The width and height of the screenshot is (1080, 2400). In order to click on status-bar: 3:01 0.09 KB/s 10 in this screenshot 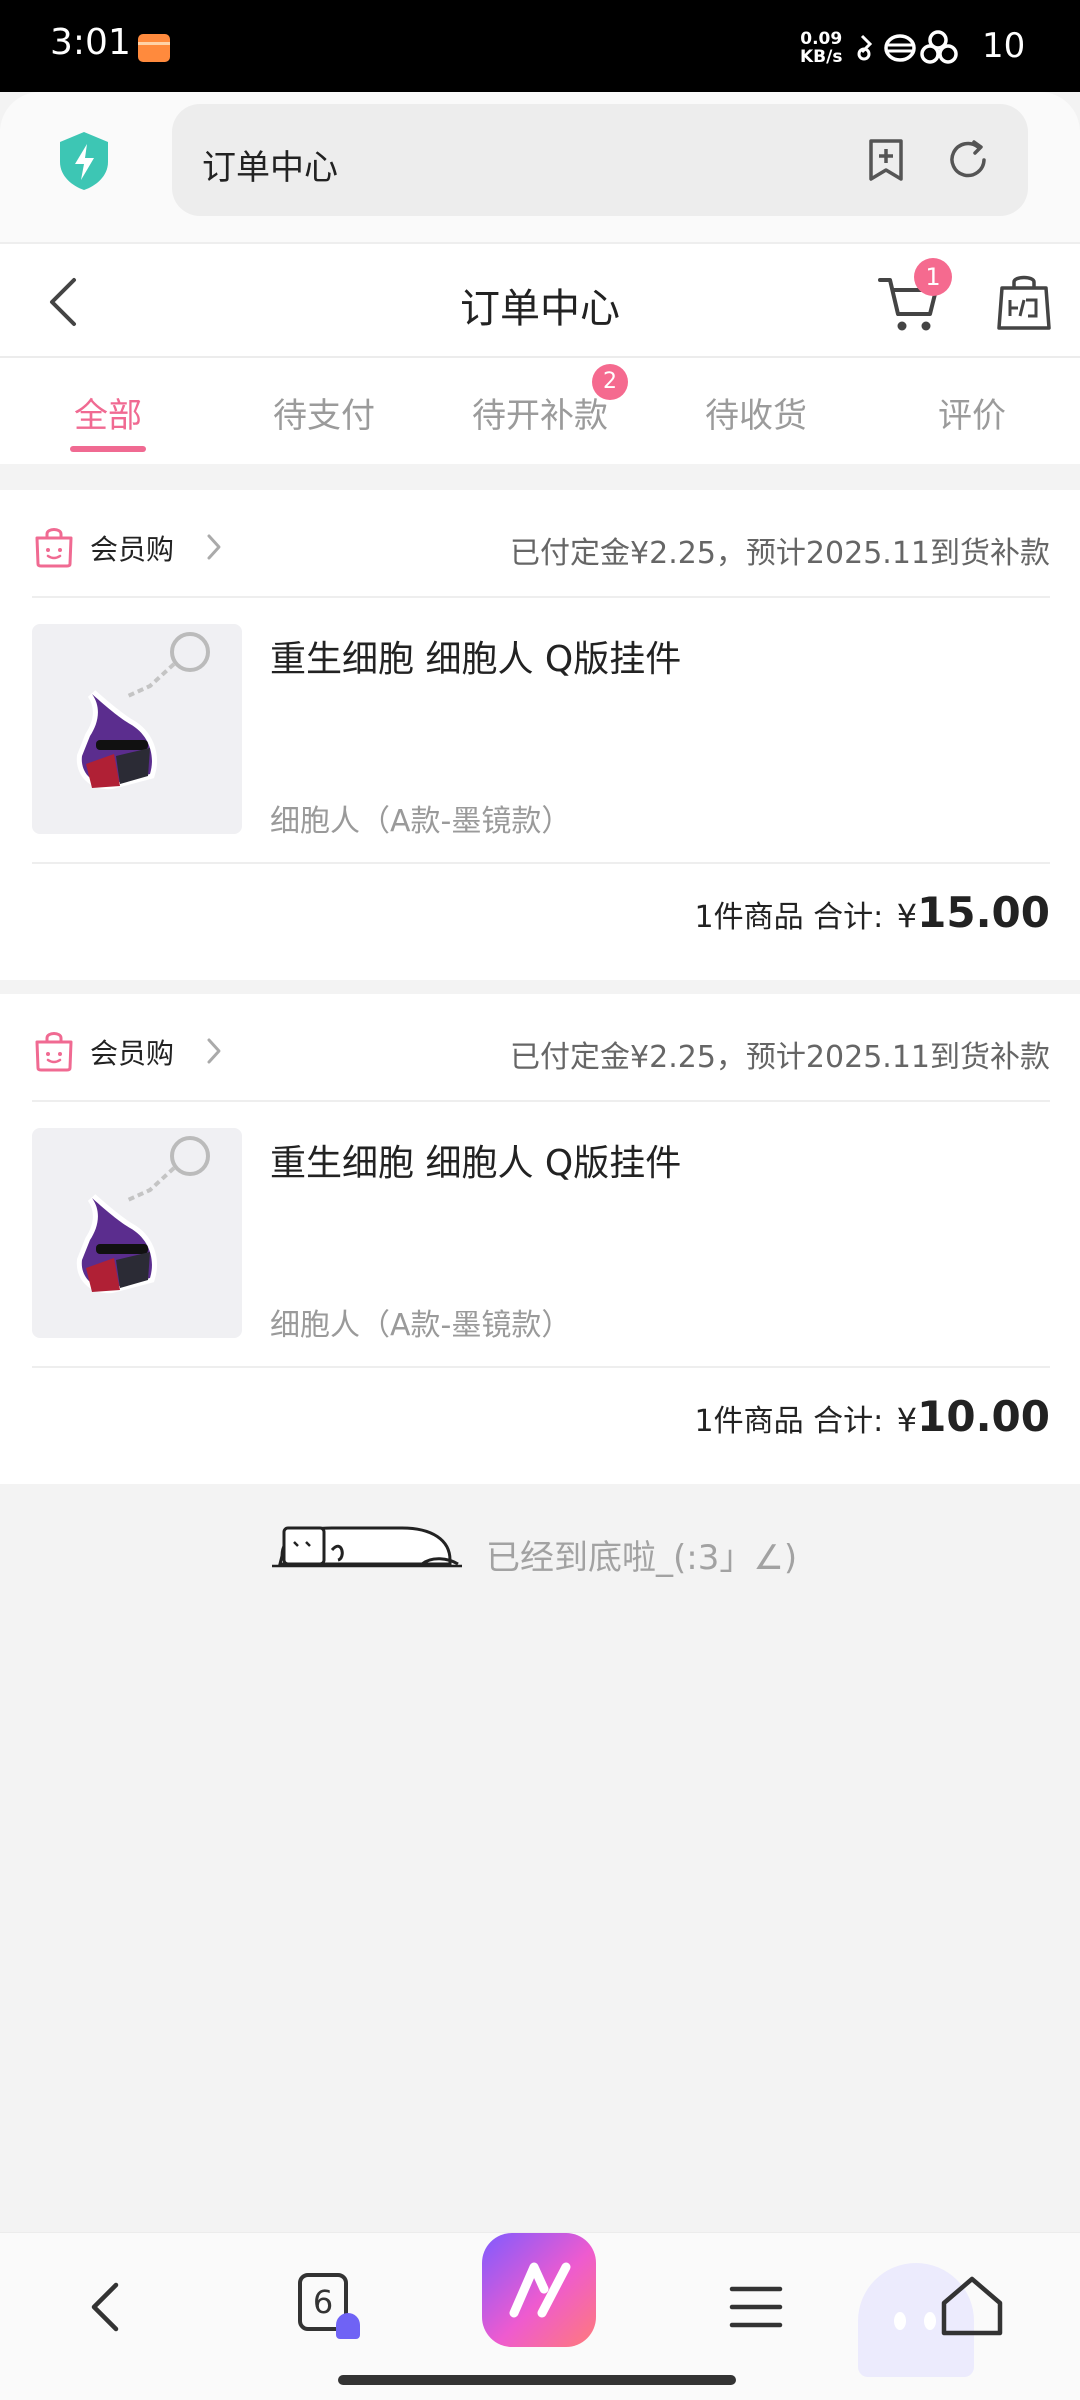, I will do `click(540, 46)`.